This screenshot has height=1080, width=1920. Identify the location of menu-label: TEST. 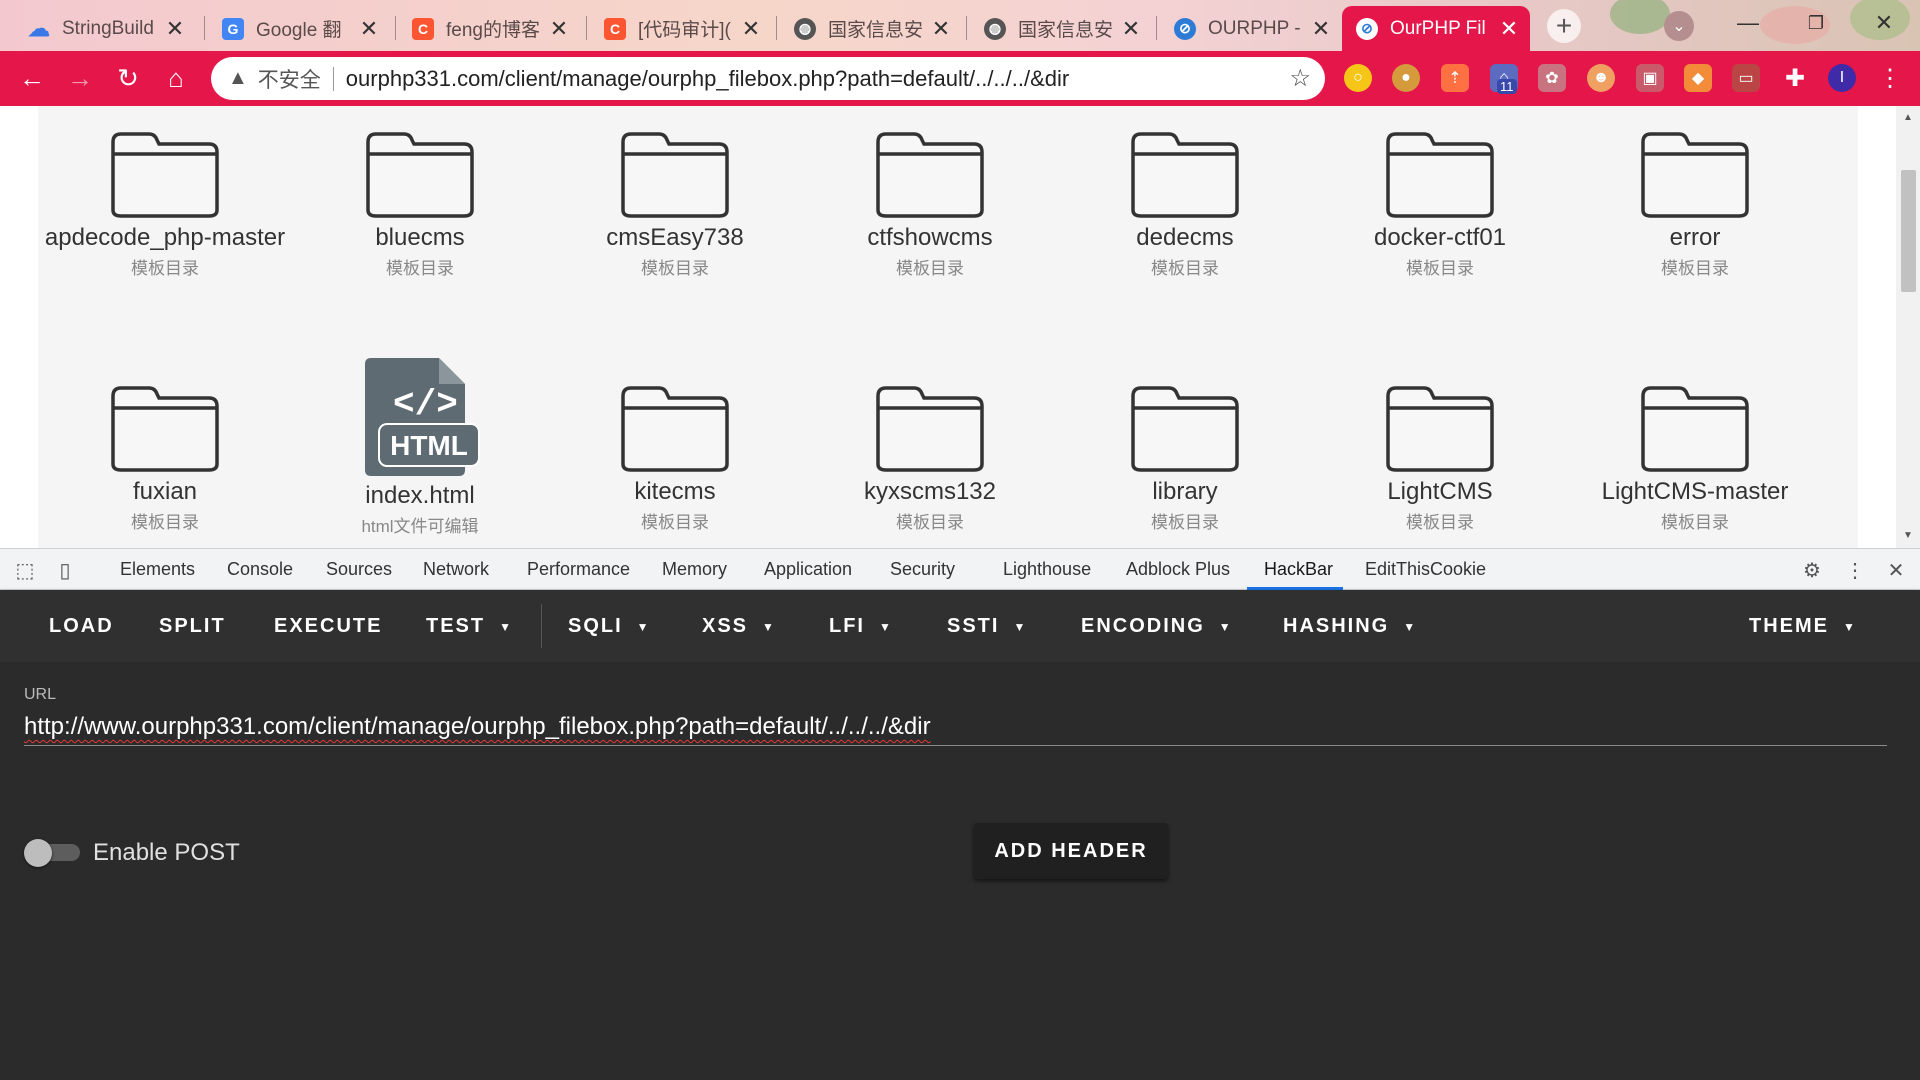
(455, 626).